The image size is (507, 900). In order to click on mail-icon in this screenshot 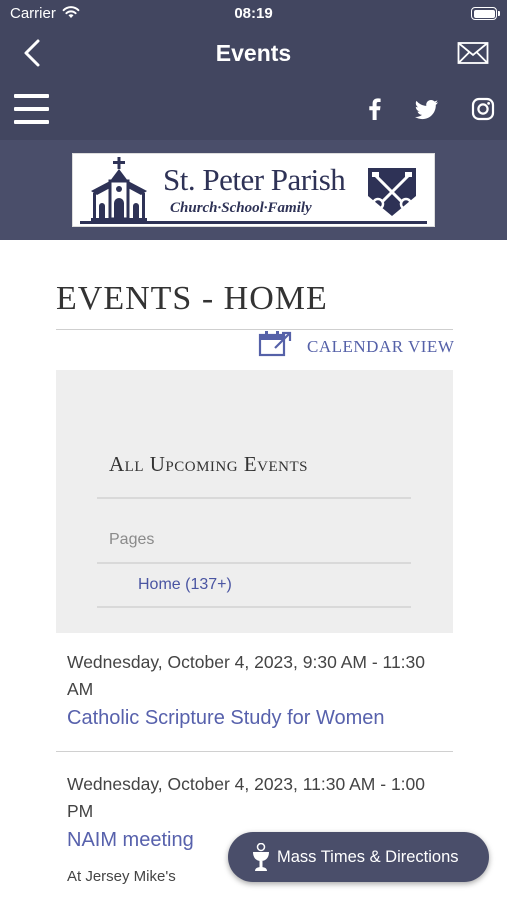, I will do `click(473, 53)`.